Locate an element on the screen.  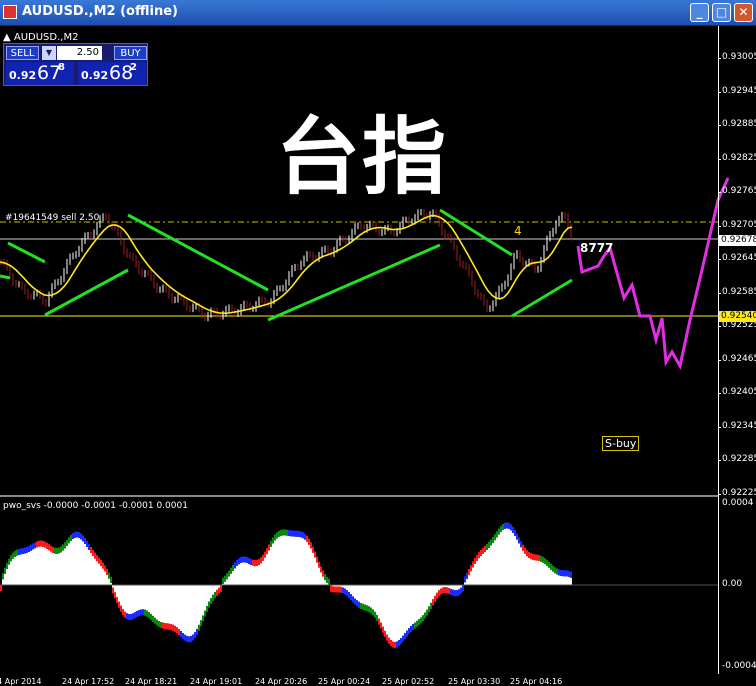
sell-button: SELL is located at coordinates (22, 53).